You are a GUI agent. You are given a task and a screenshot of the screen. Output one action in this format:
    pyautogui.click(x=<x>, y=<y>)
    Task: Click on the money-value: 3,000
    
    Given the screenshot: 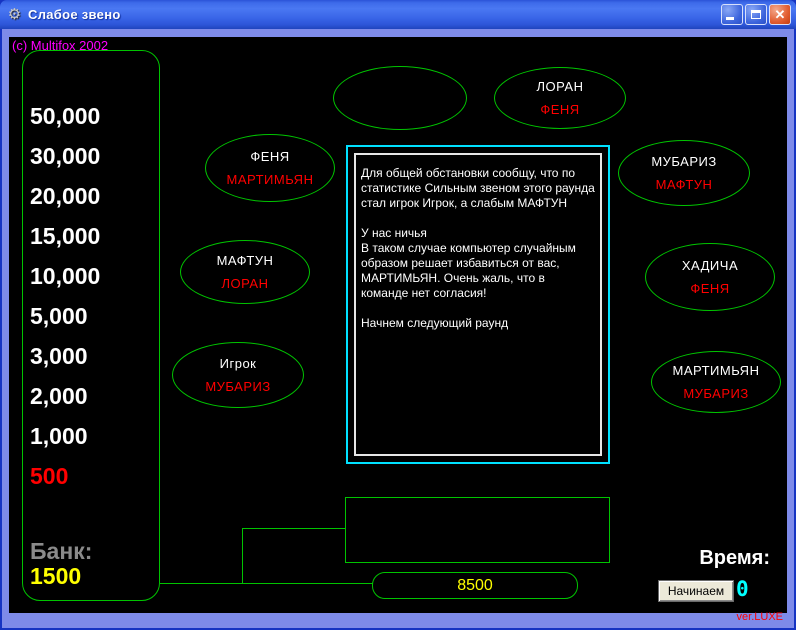 What is the action you would take?
    pyautogui.click(x=59, y=356)
    